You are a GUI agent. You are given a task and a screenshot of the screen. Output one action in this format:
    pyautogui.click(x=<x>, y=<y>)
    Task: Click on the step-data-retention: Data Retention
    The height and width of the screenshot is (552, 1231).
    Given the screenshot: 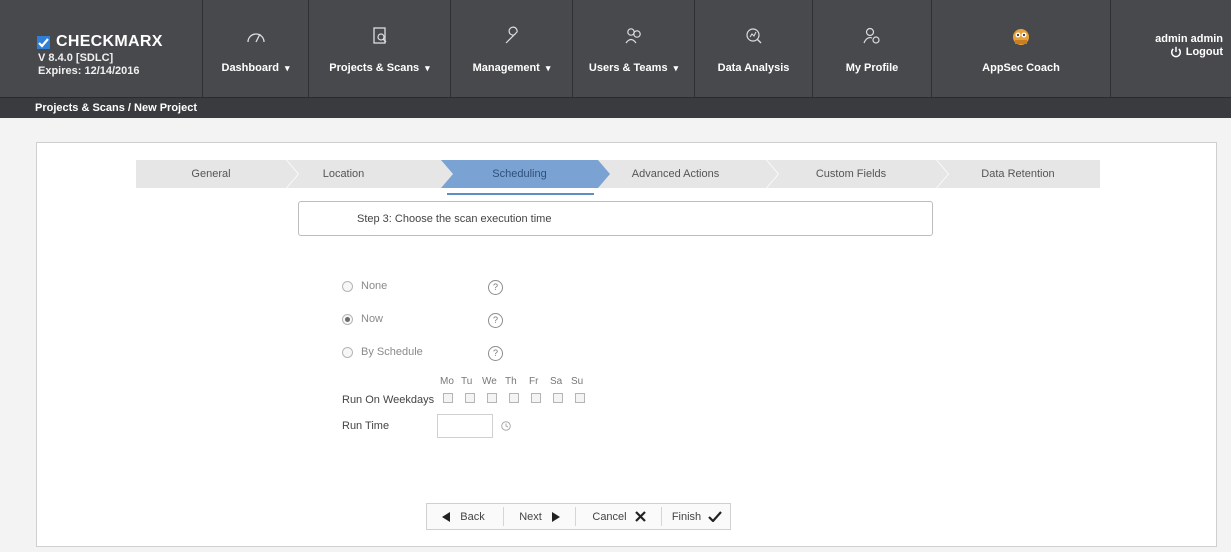 What is the action you would take?
    pyautogui.click(x=1018, y=174)
    